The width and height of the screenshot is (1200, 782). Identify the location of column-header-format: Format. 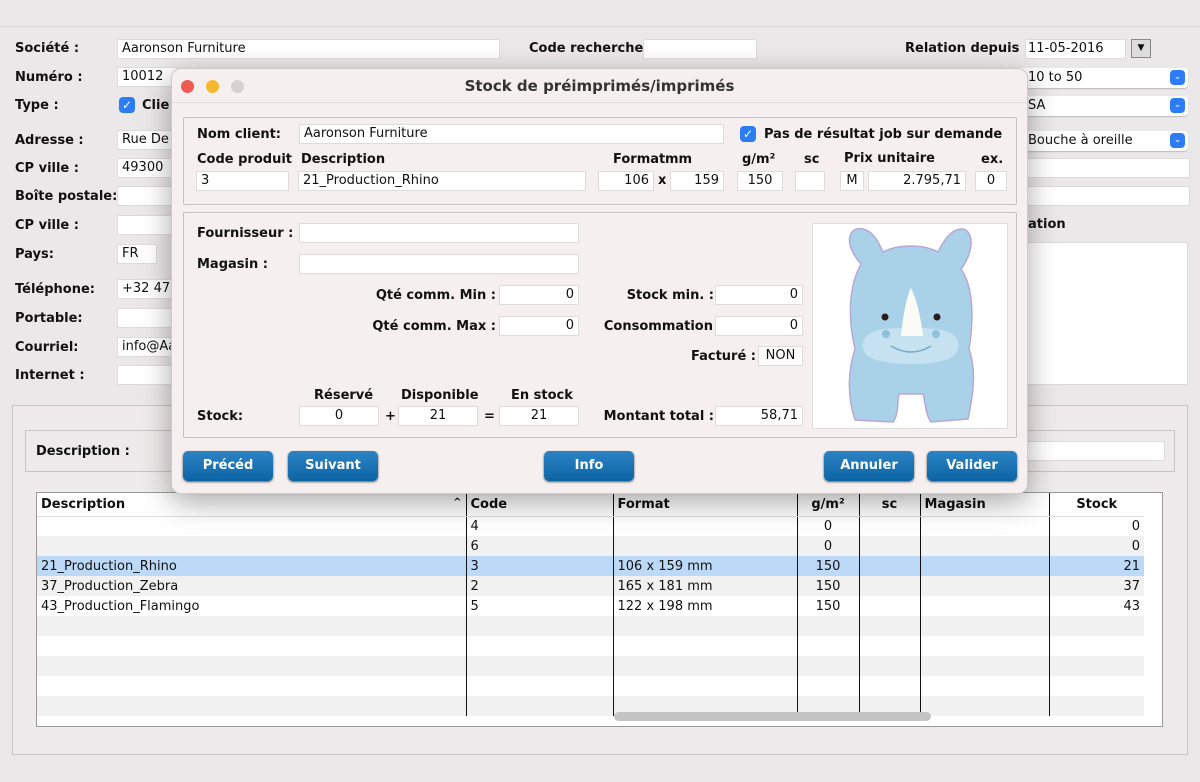
(704, 505).